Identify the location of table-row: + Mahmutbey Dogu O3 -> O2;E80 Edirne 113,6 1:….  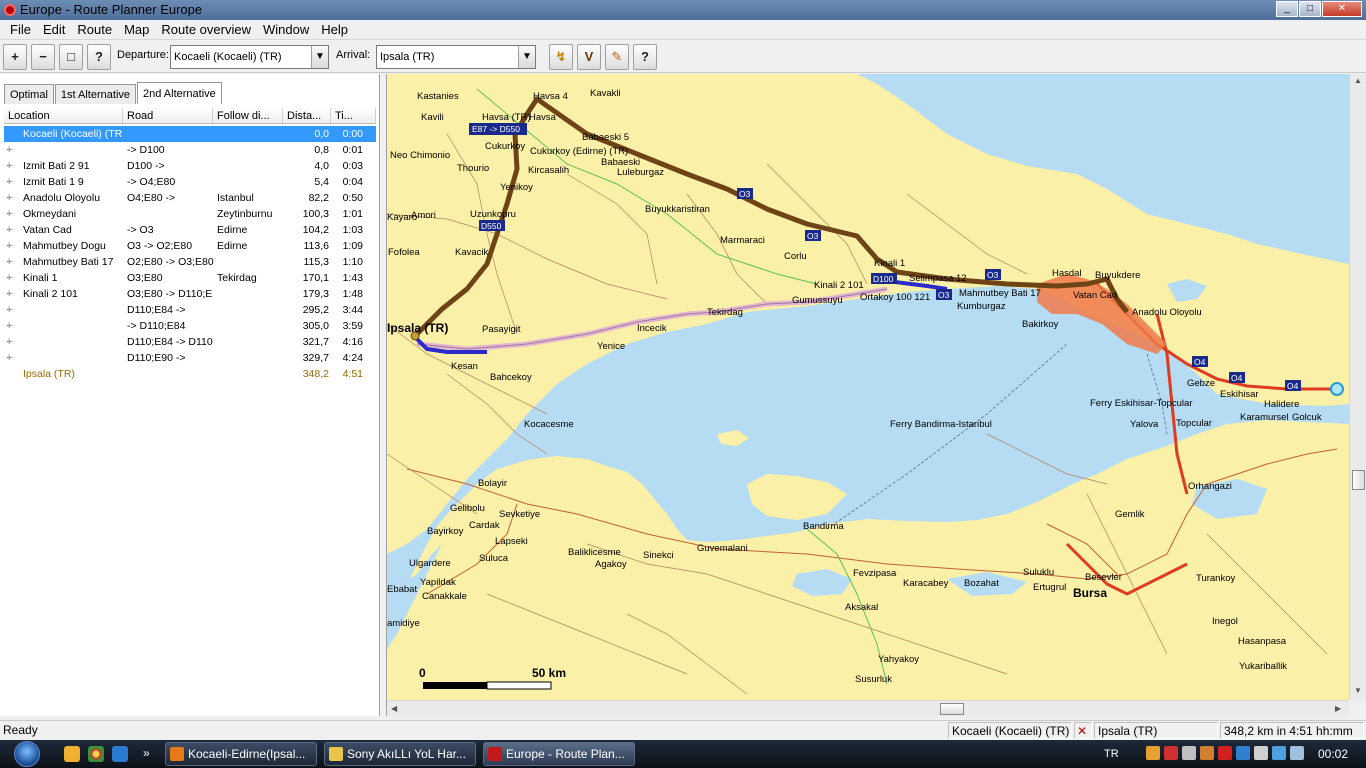
(190, 246).